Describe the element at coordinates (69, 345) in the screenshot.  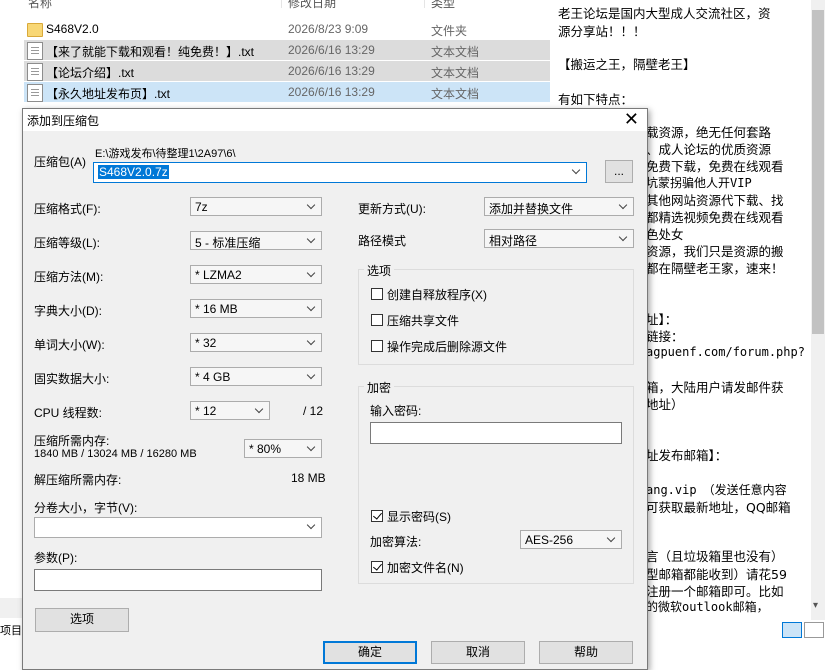
I see `word-label: 单词大小(W):` at that location.